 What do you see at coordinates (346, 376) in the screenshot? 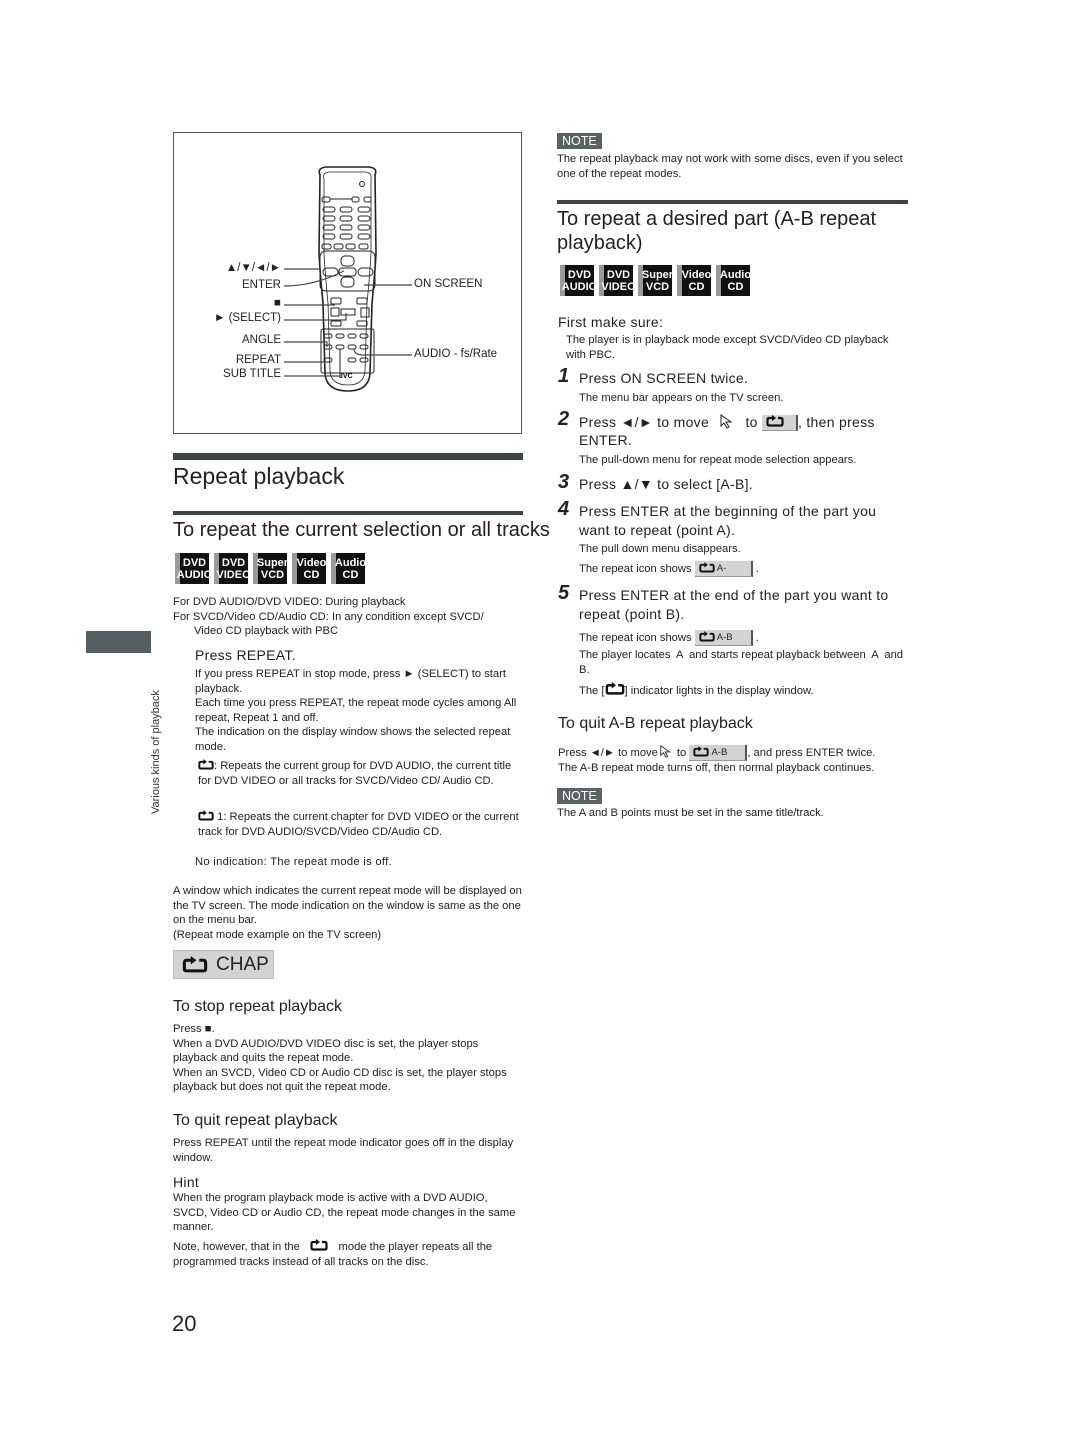
I see `remote-brand: JVC` at bounding box center [346, 376].